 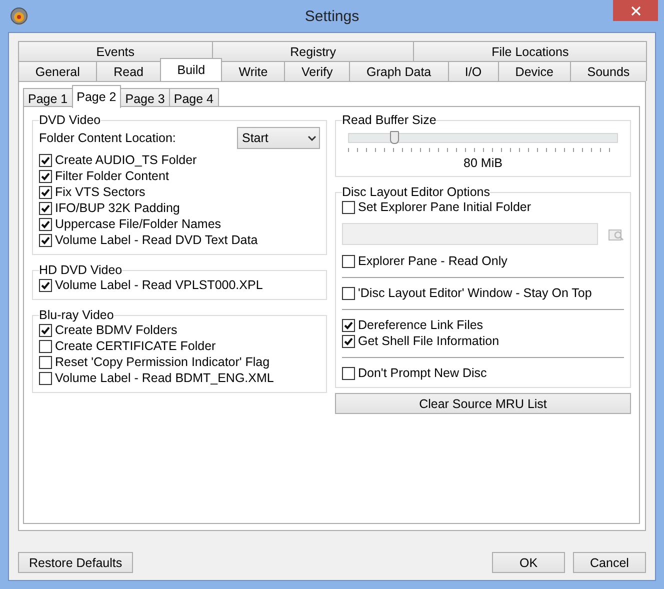 What do you see at coordinates (313, 51) in the screenshot?
I see `settings-tab: Registry` at bounding box center [313, 51].